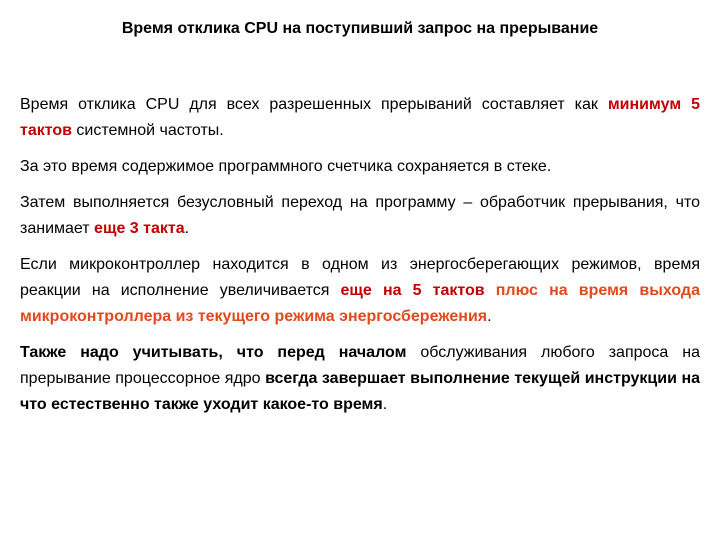  I want to click on highlight-sleep-cycles: еще на 5 тактов, so click(412, 290).